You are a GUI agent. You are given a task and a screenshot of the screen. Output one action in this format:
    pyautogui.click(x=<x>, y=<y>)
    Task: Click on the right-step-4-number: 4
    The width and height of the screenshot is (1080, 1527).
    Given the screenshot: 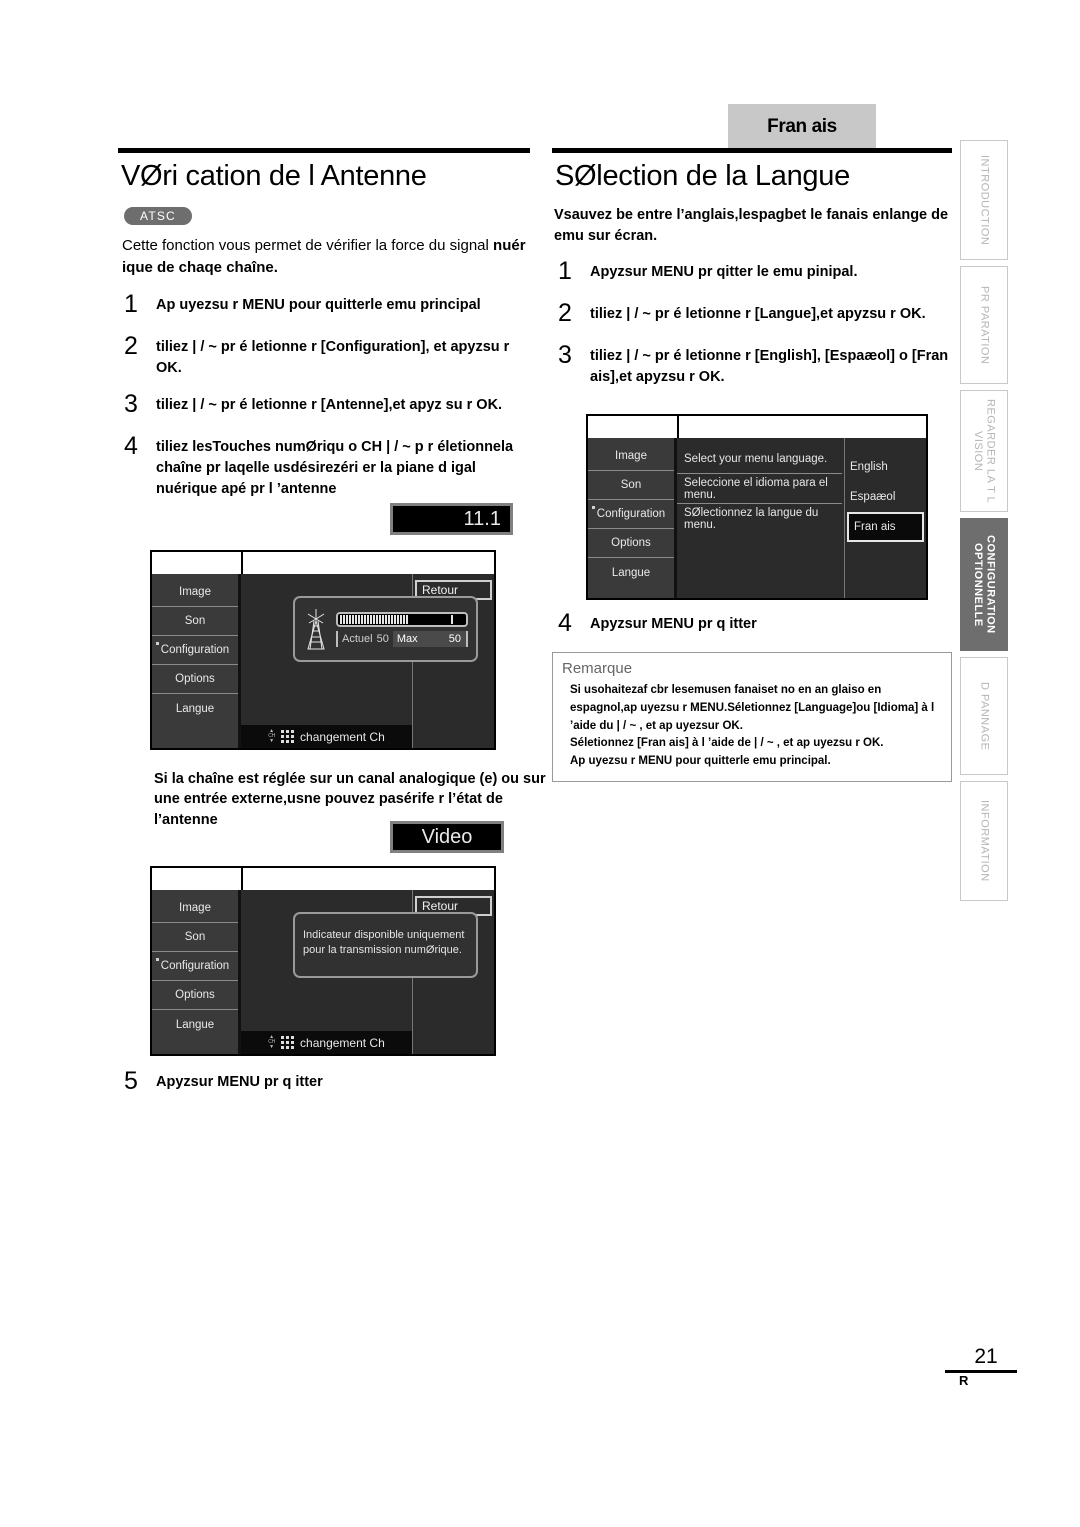 What is the action you would take?
    pyautogui.click(x=565, y=623)
    